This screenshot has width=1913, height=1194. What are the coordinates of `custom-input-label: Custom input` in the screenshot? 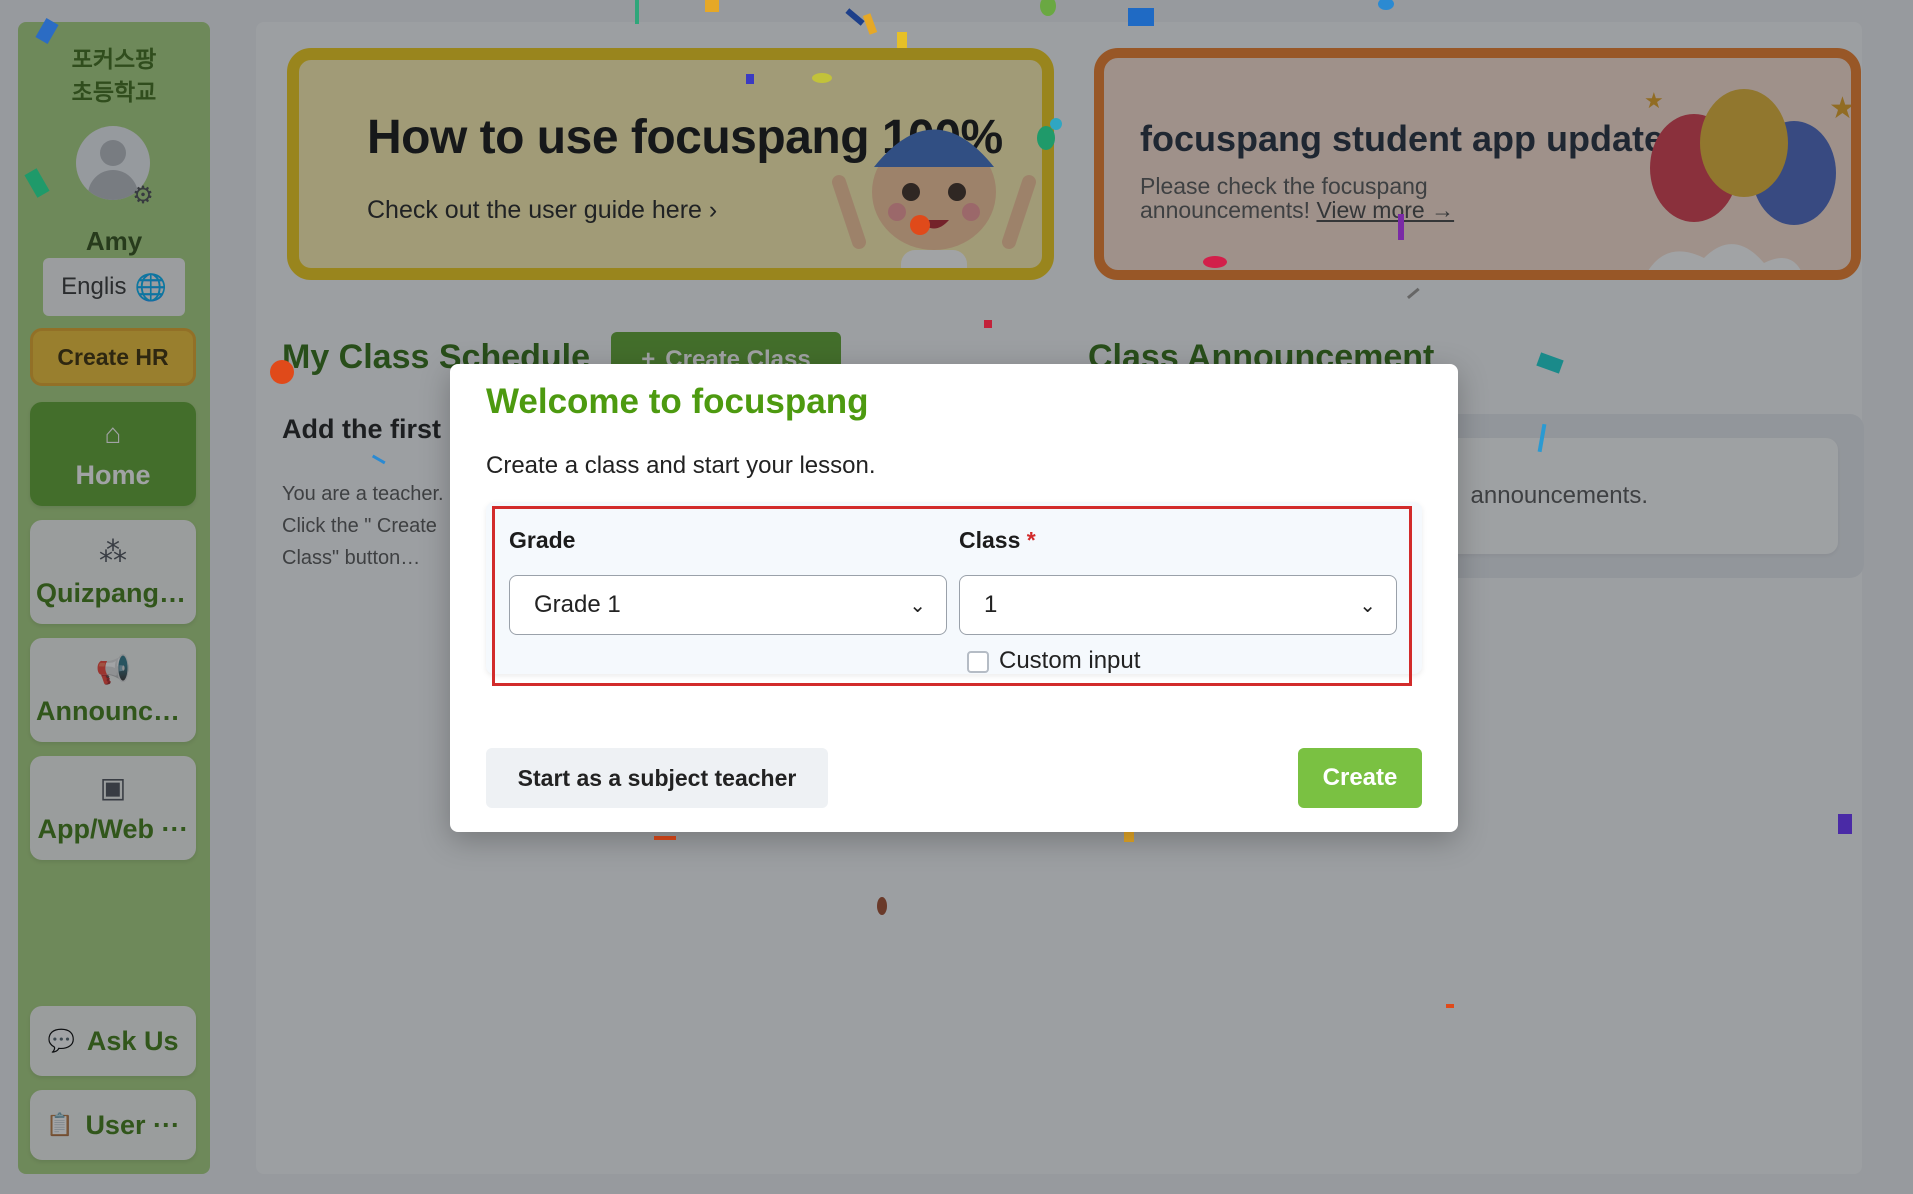 It's located at (1069, 661).